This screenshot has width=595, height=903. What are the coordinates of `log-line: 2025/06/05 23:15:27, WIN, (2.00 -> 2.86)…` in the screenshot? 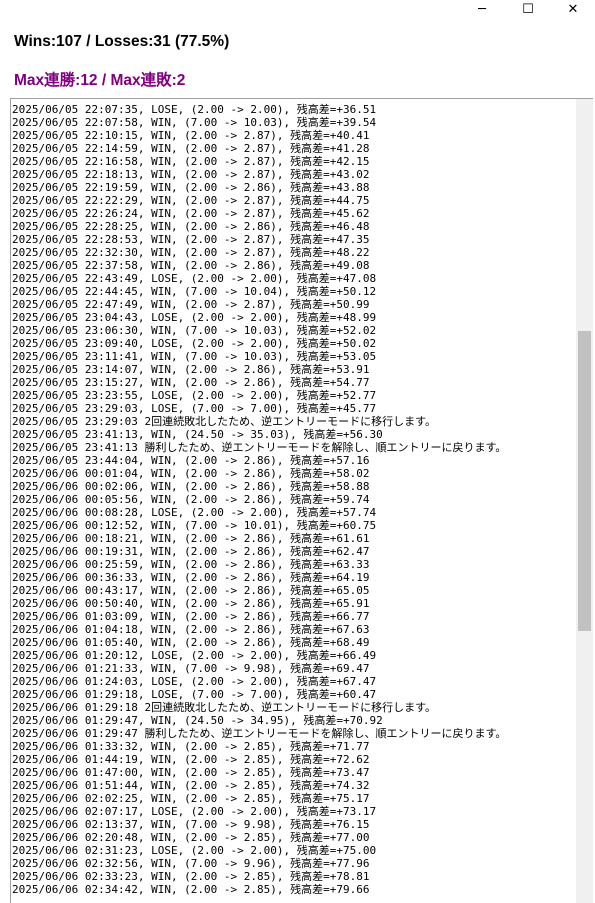 It's located at (191, 382).